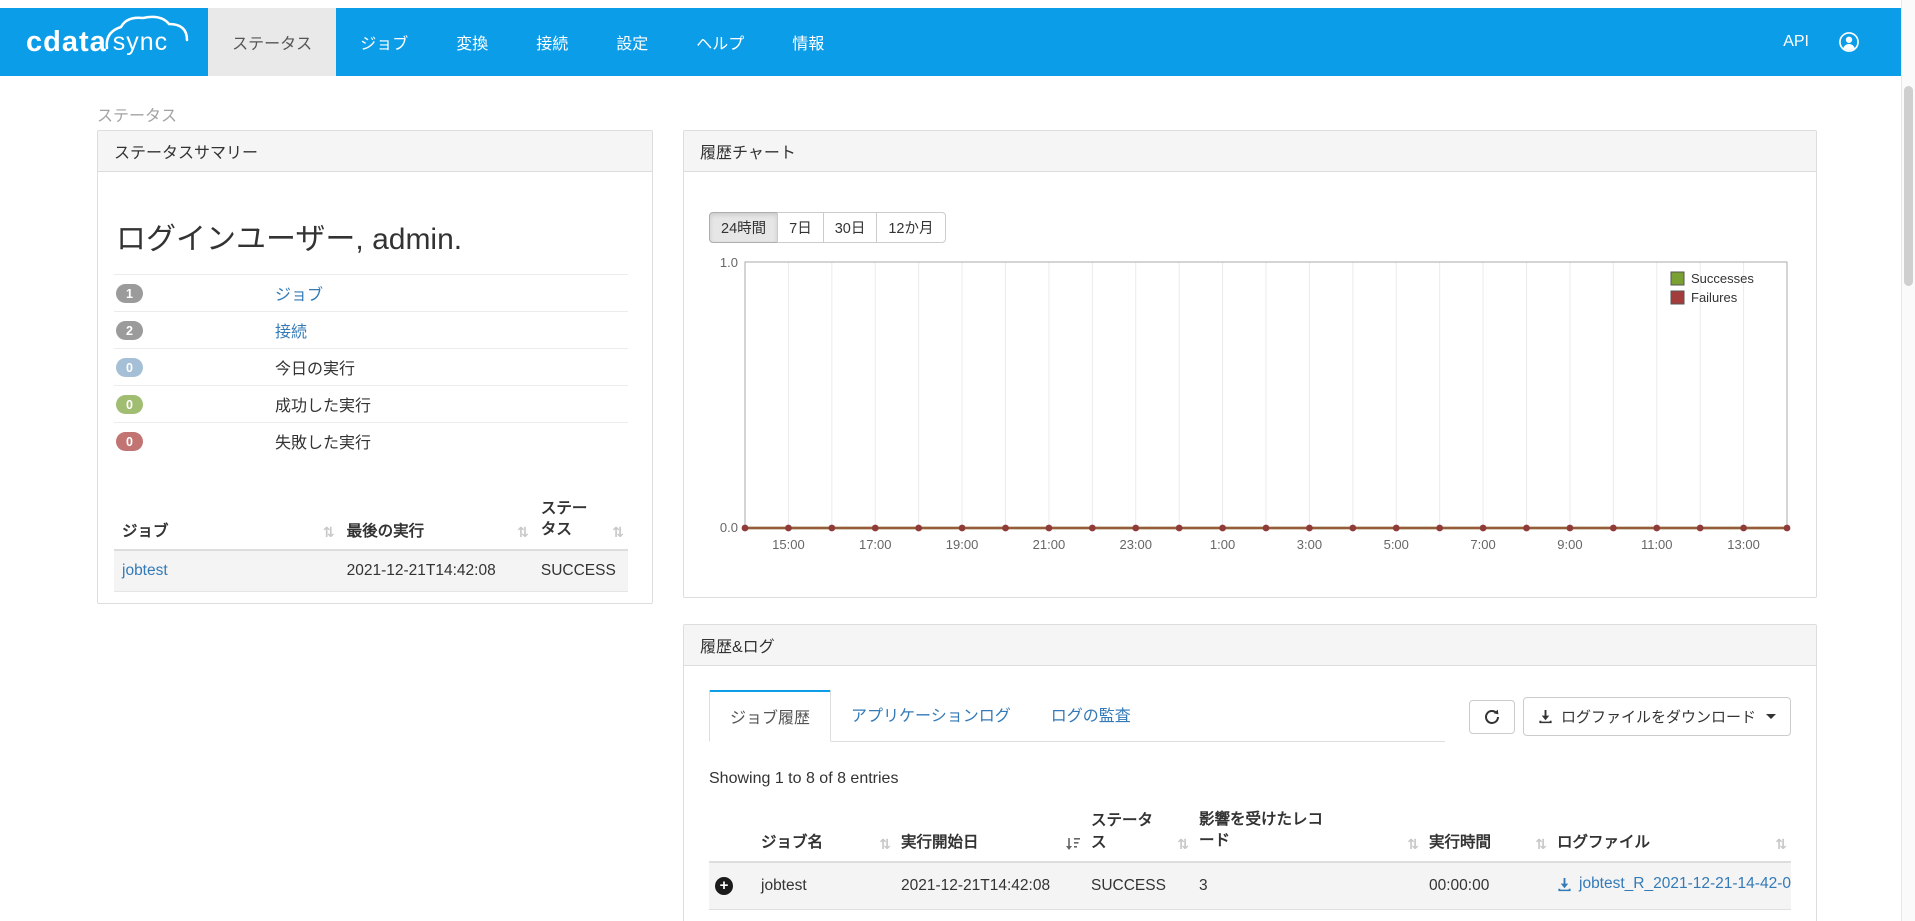  Describe the element at coordinates (129, 441) in the screenshot. I see `failed-runs-count-badge: 0` at that location.